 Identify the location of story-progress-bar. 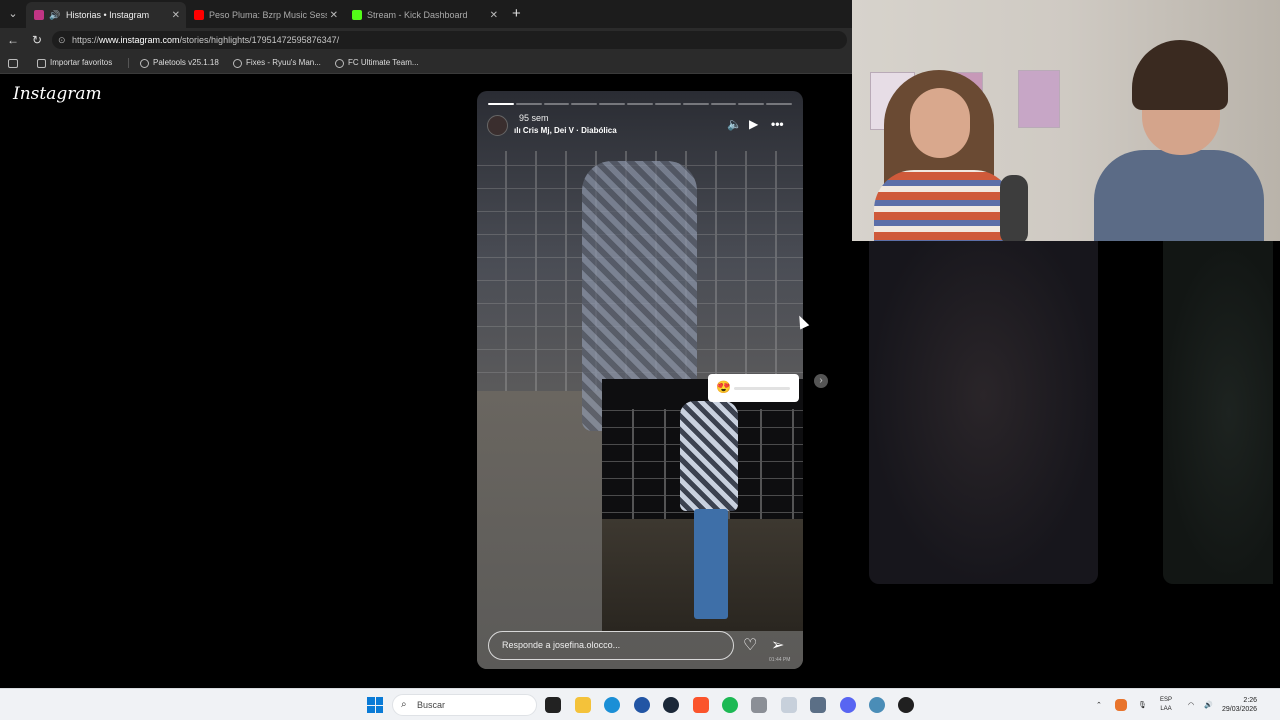
(640, 104).